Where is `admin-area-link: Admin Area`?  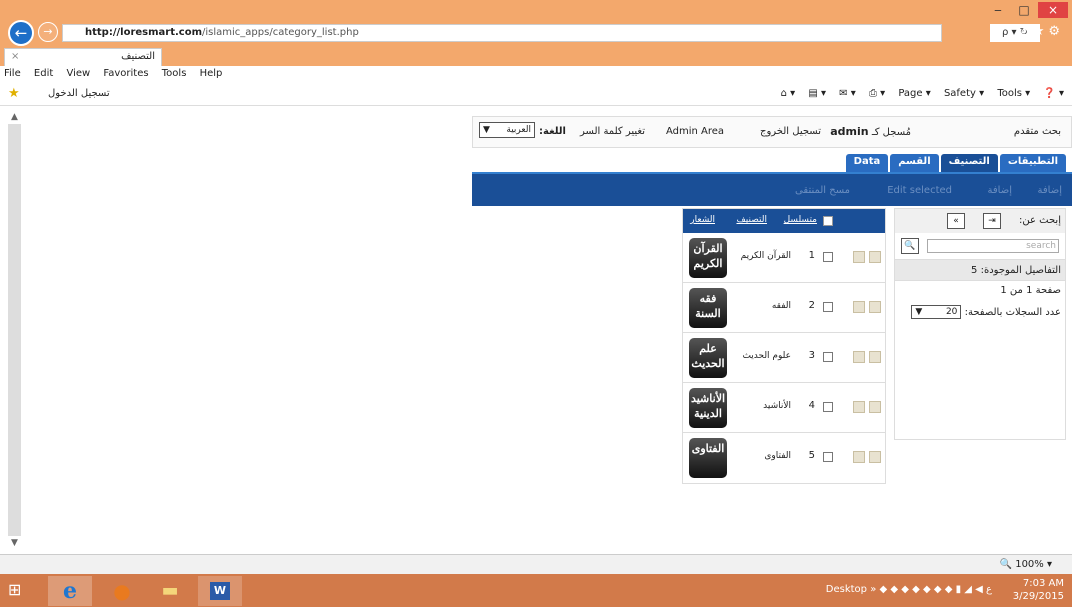
admin-area-link: Admin Area is located at coordinates (695, 131).